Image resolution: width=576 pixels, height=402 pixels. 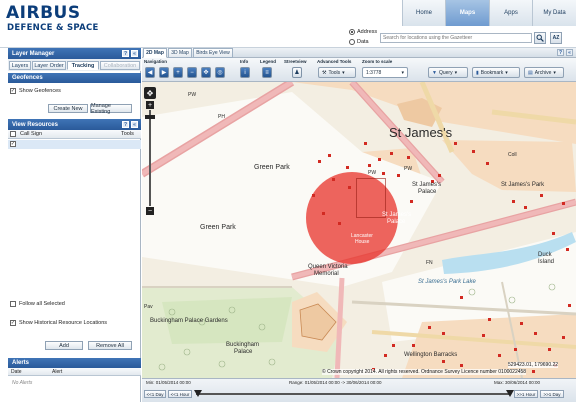 I want to click on create-geofence-button: Create New, so click(x=68, y=108).